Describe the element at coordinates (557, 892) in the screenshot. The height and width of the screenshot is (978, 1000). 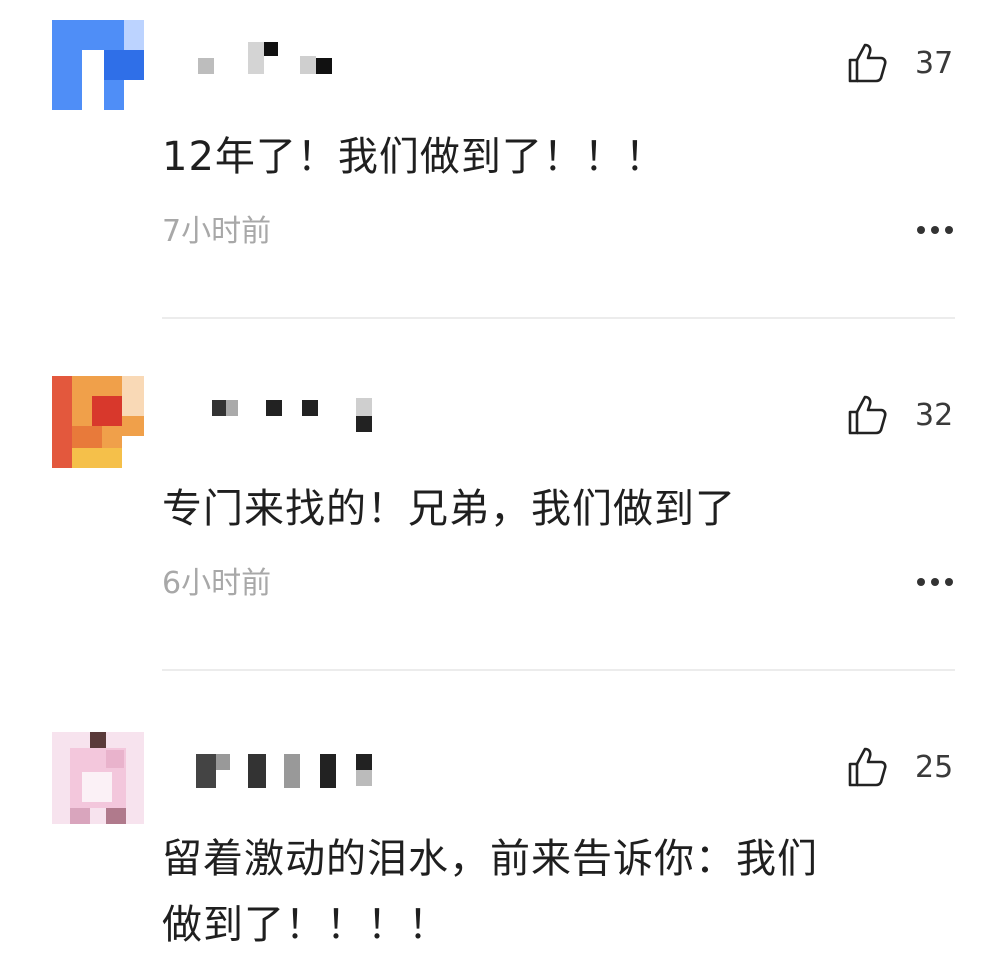
I see `comment-text: 留着激动的泪水，前来告诉你：我们 做到了！！！！` at that location.